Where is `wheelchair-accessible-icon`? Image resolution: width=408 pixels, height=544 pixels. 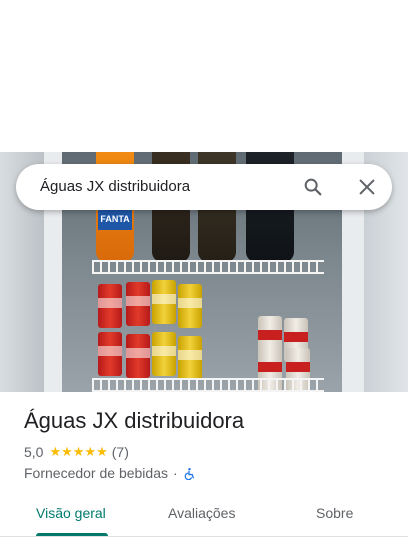 wheelchair-accessible-icon is located at coordinates (189, 473).